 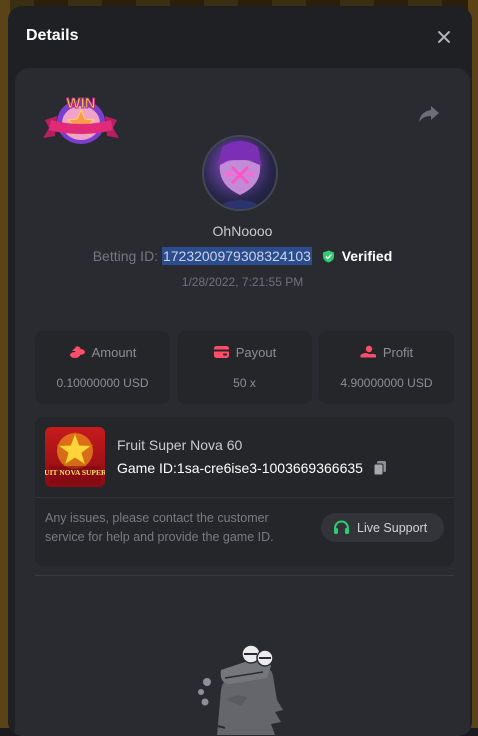 What do you see at coordinates (52, 35) in the screenshot?
I see `modal-title: Details` at bounding box center [52, 35].